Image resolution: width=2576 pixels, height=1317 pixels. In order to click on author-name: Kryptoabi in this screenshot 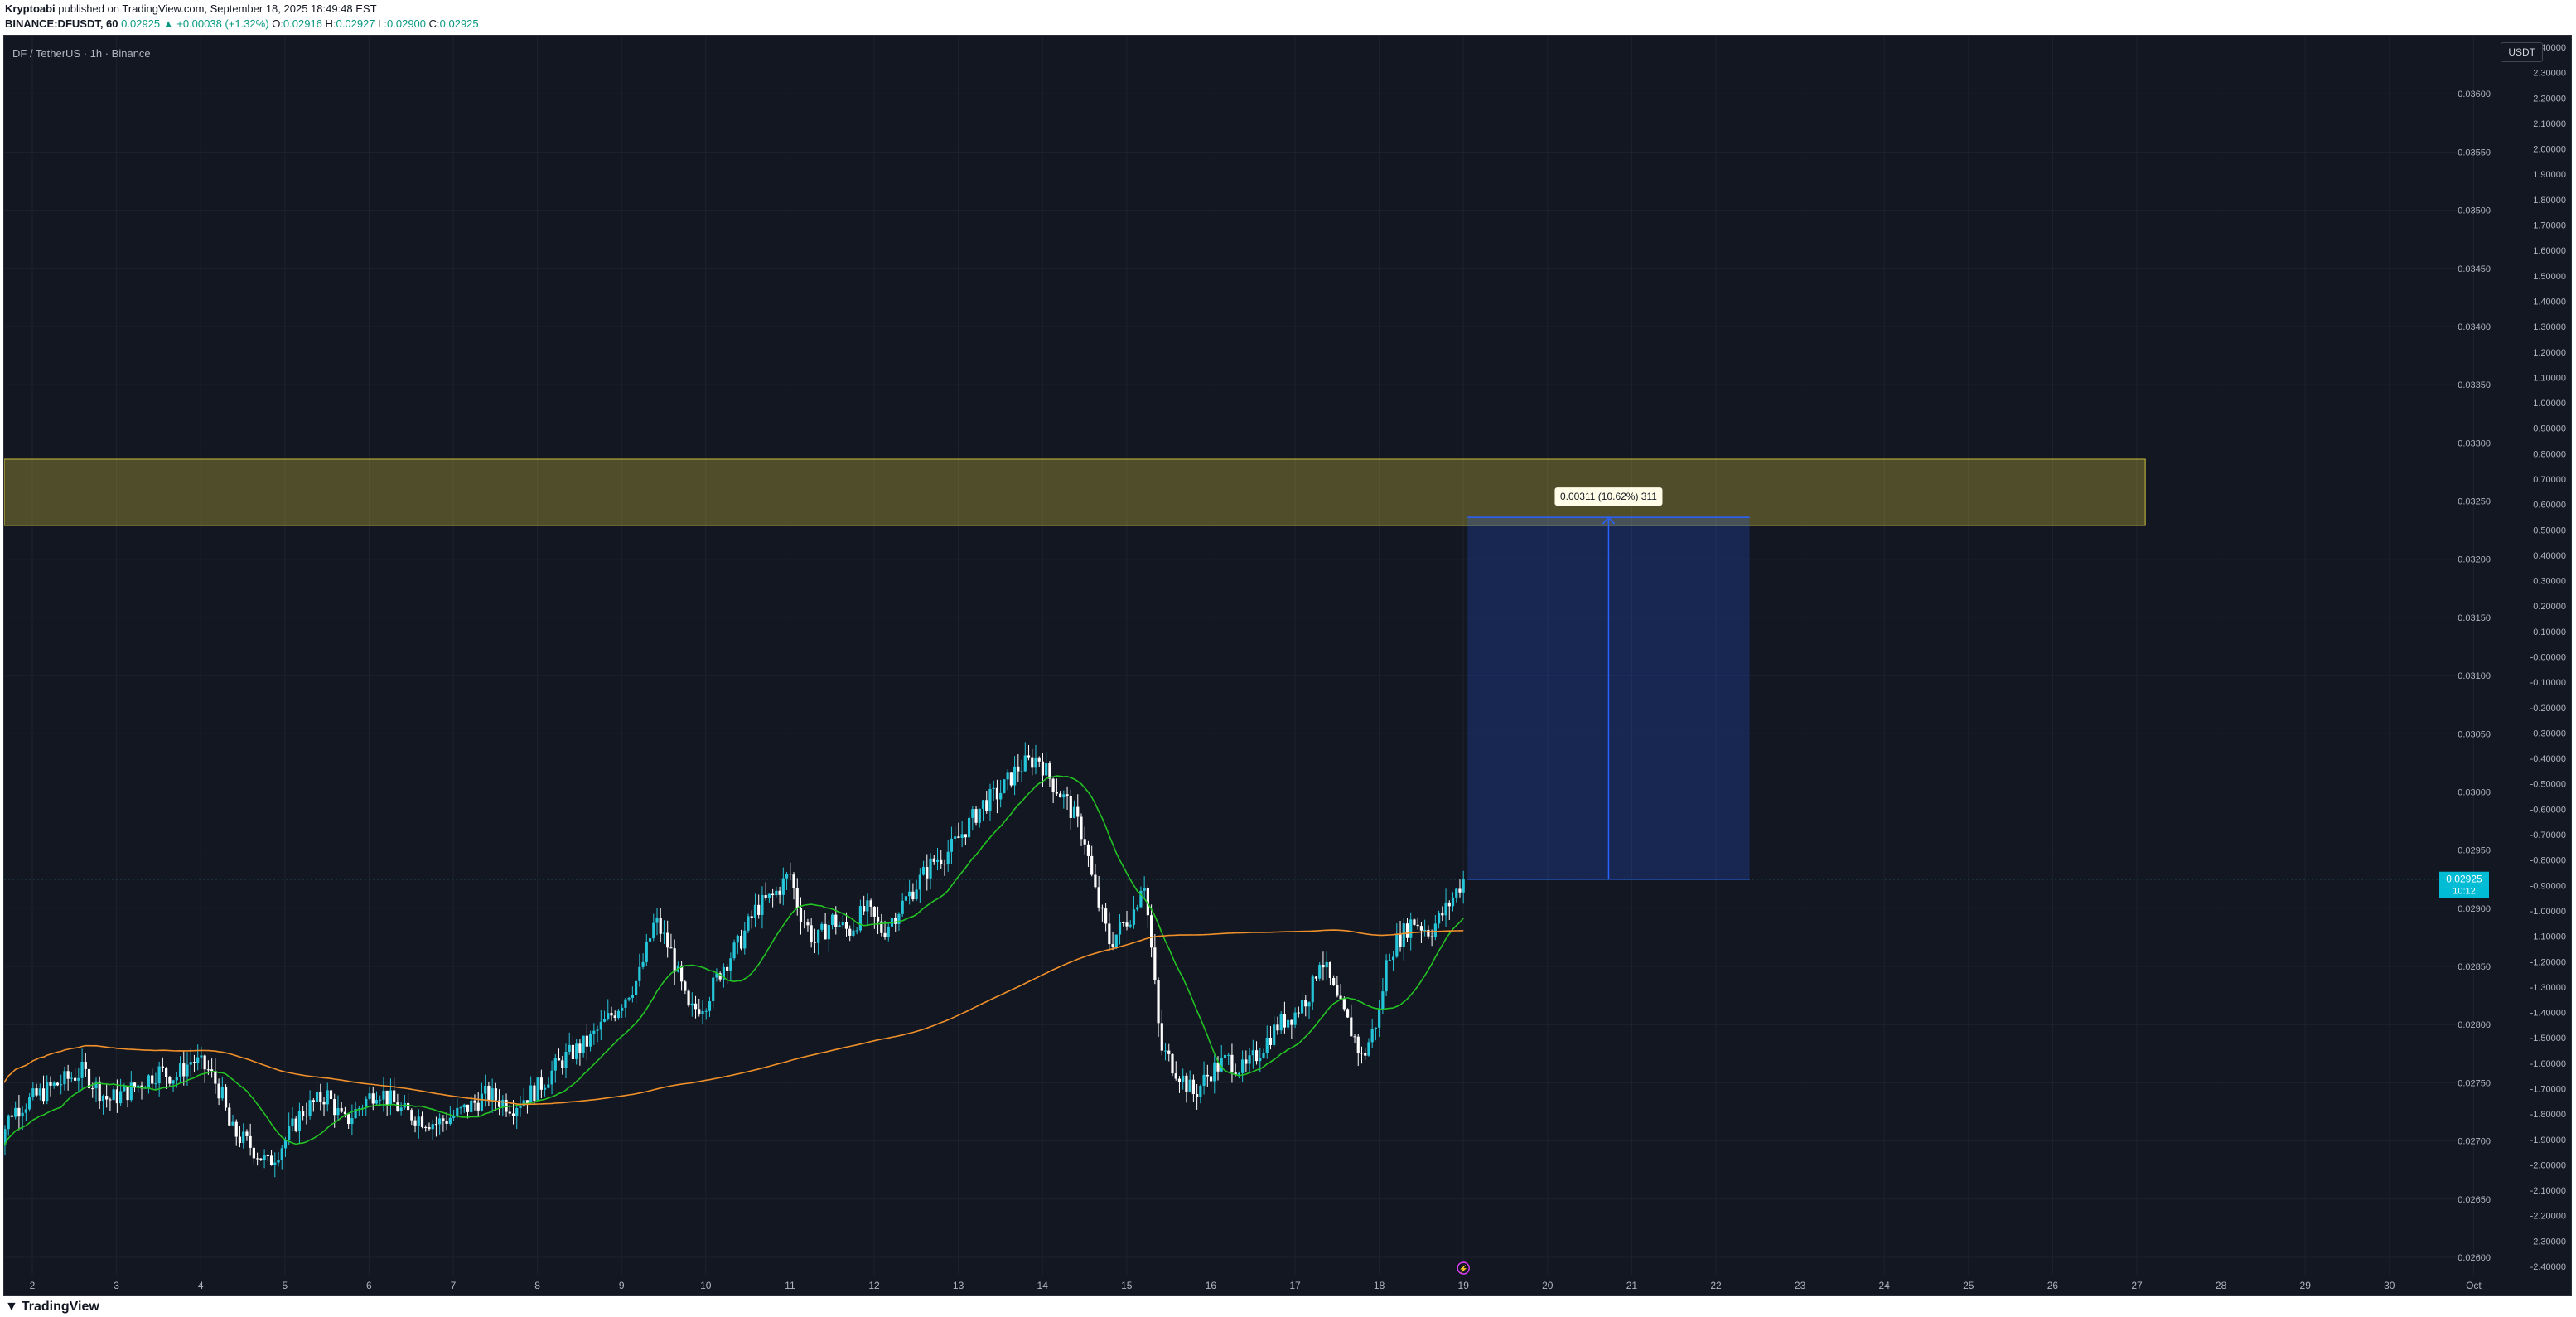, I will do `click(30, 8)`.